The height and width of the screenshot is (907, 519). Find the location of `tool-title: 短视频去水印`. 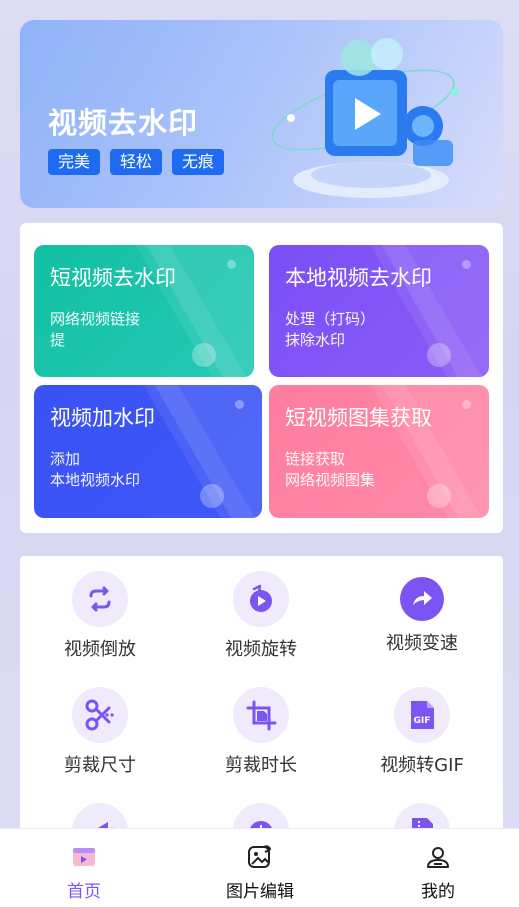

tool-title: 短视频去水印 is located at coordinates (113, 278).